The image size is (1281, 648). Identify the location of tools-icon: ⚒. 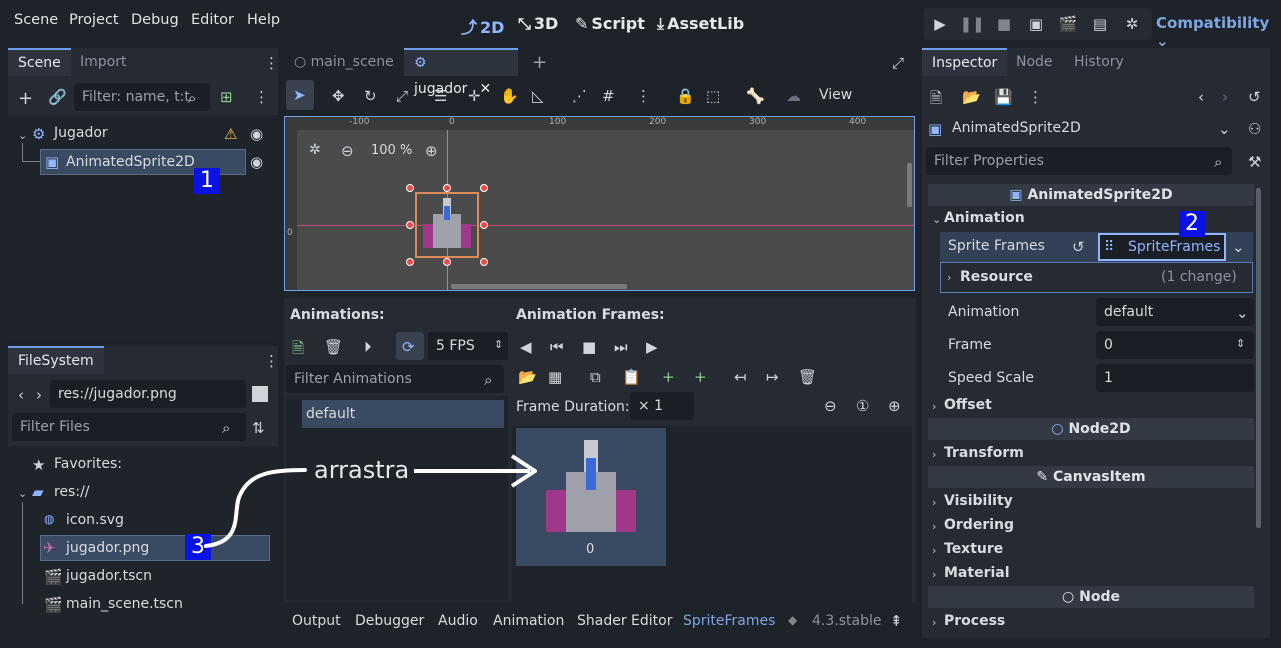
(1254, 162).